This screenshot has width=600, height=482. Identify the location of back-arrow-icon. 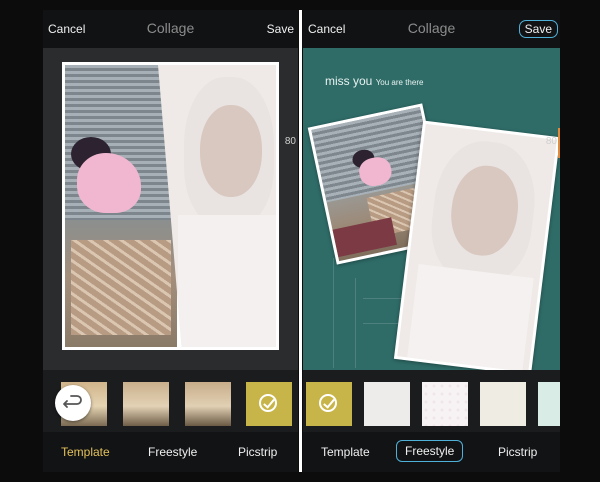
(72, 401).